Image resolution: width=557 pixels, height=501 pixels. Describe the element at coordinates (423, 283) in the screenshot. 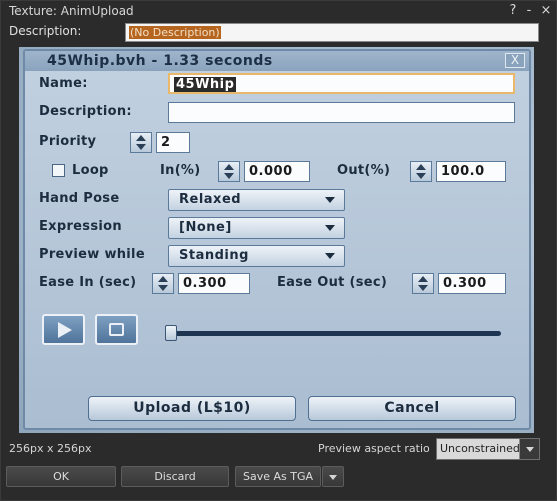

I see `ease-out-spinner-icon` at that location.